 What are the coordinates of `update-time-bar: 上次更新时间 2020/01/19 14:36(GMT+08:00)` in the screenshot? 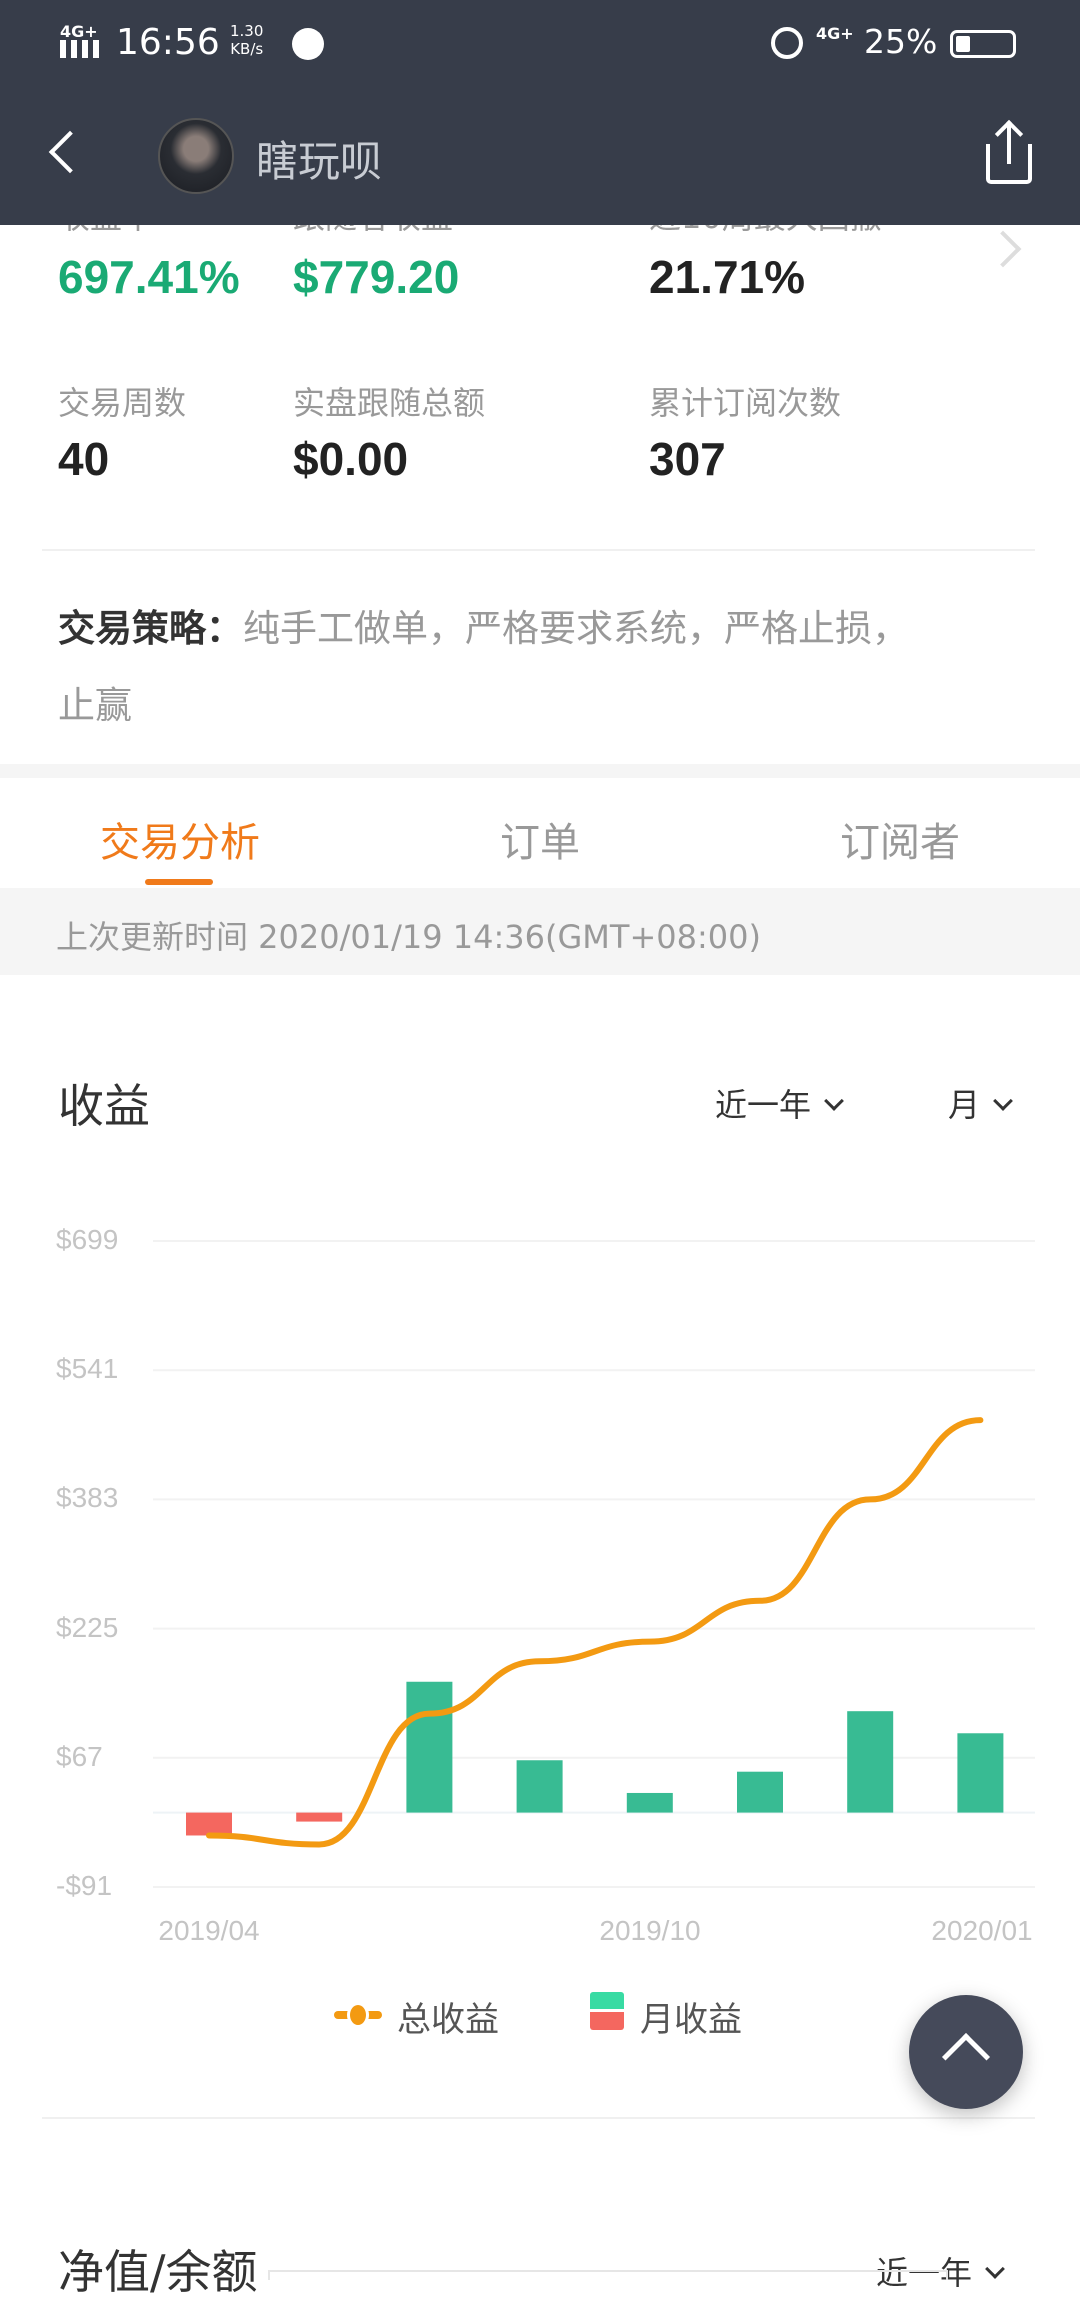 It's located at (540, 931).